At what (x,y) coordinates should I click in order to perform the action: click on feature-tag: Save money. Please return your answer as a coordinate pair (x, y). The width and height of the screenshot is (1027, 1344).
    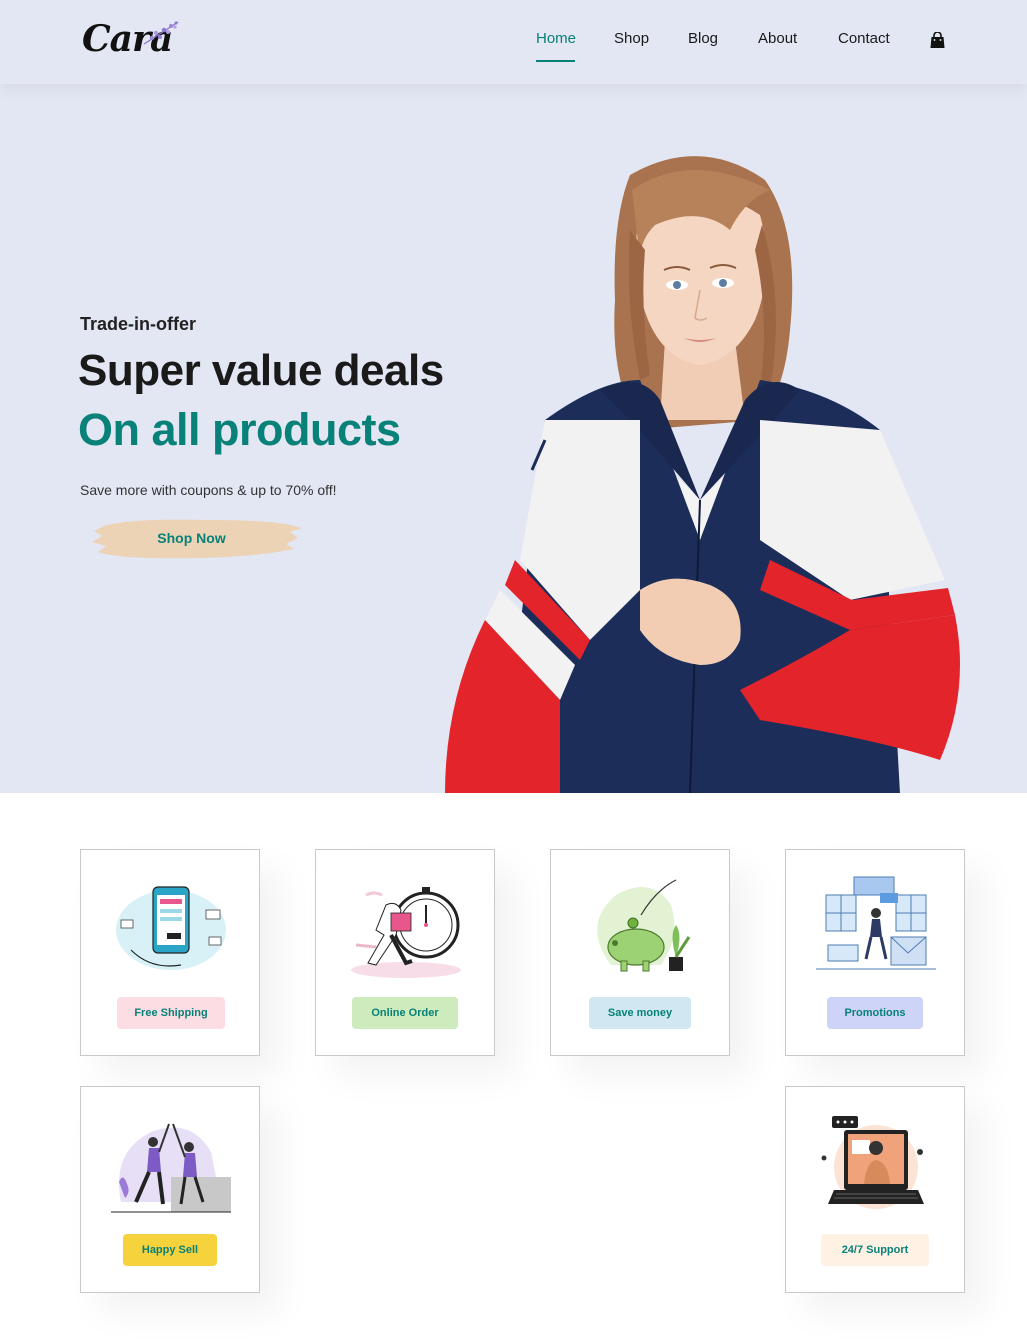
    Looking at the image, I should click on (640, 1013).